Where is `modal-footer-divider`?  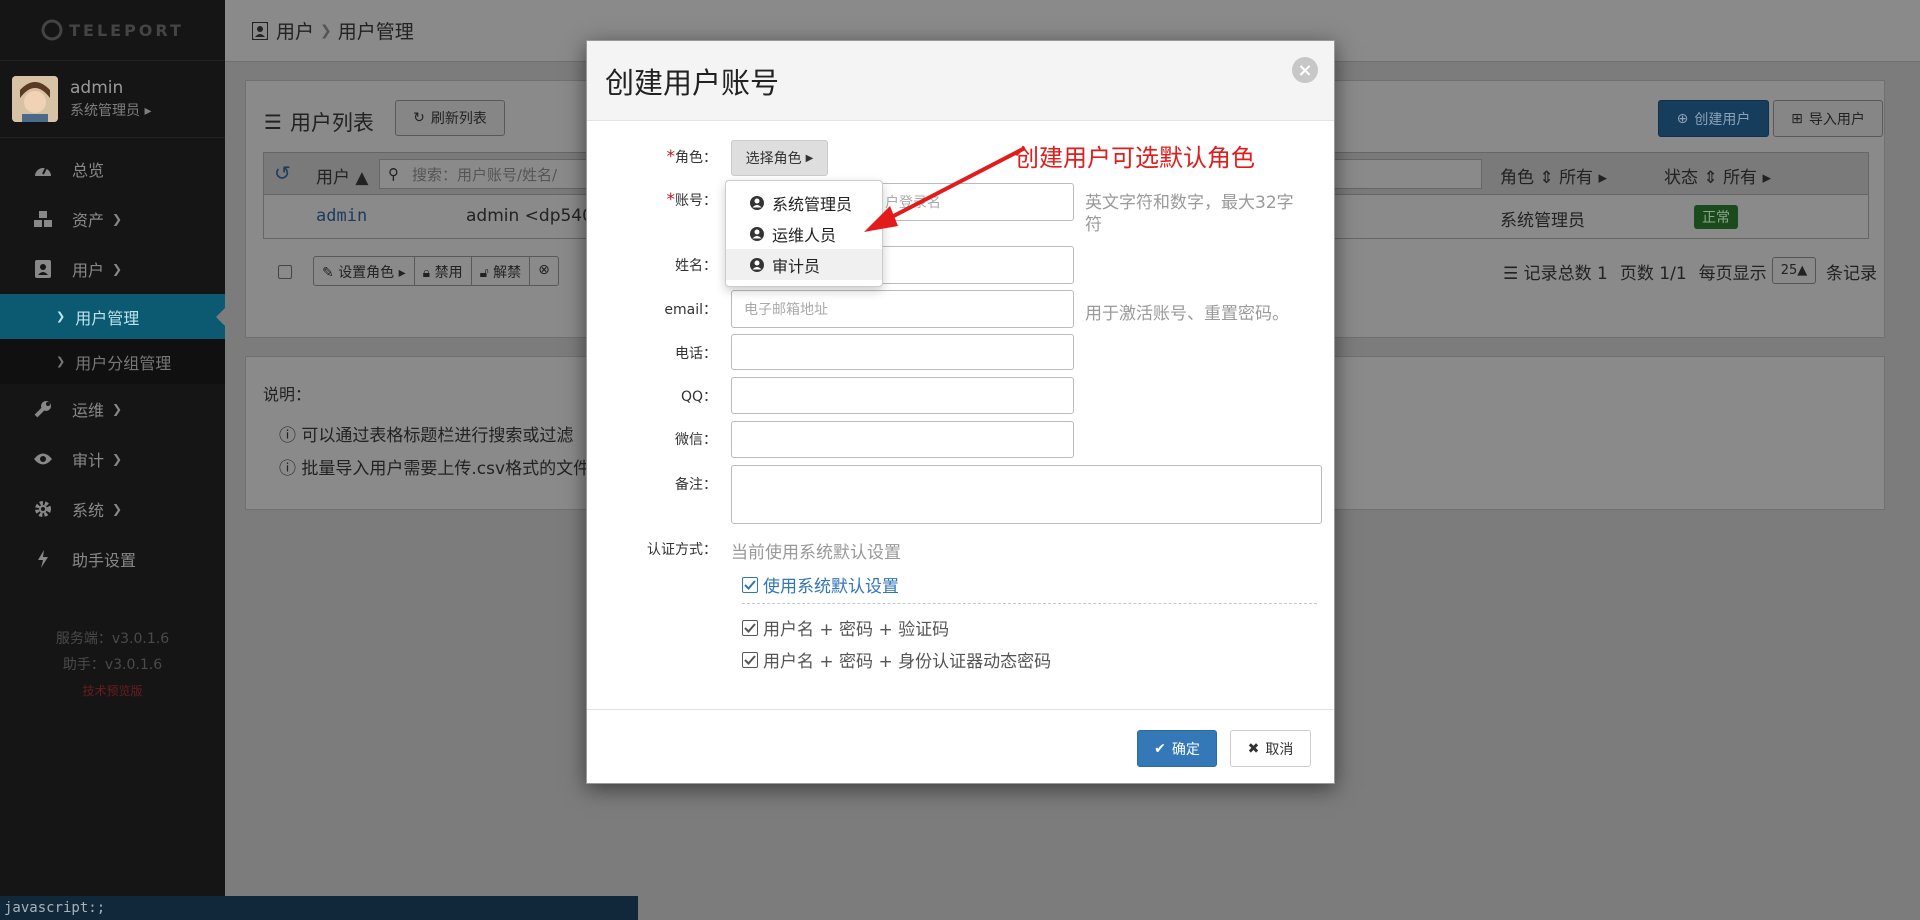
modal-footer-divider is located at coordinates (960, 709).